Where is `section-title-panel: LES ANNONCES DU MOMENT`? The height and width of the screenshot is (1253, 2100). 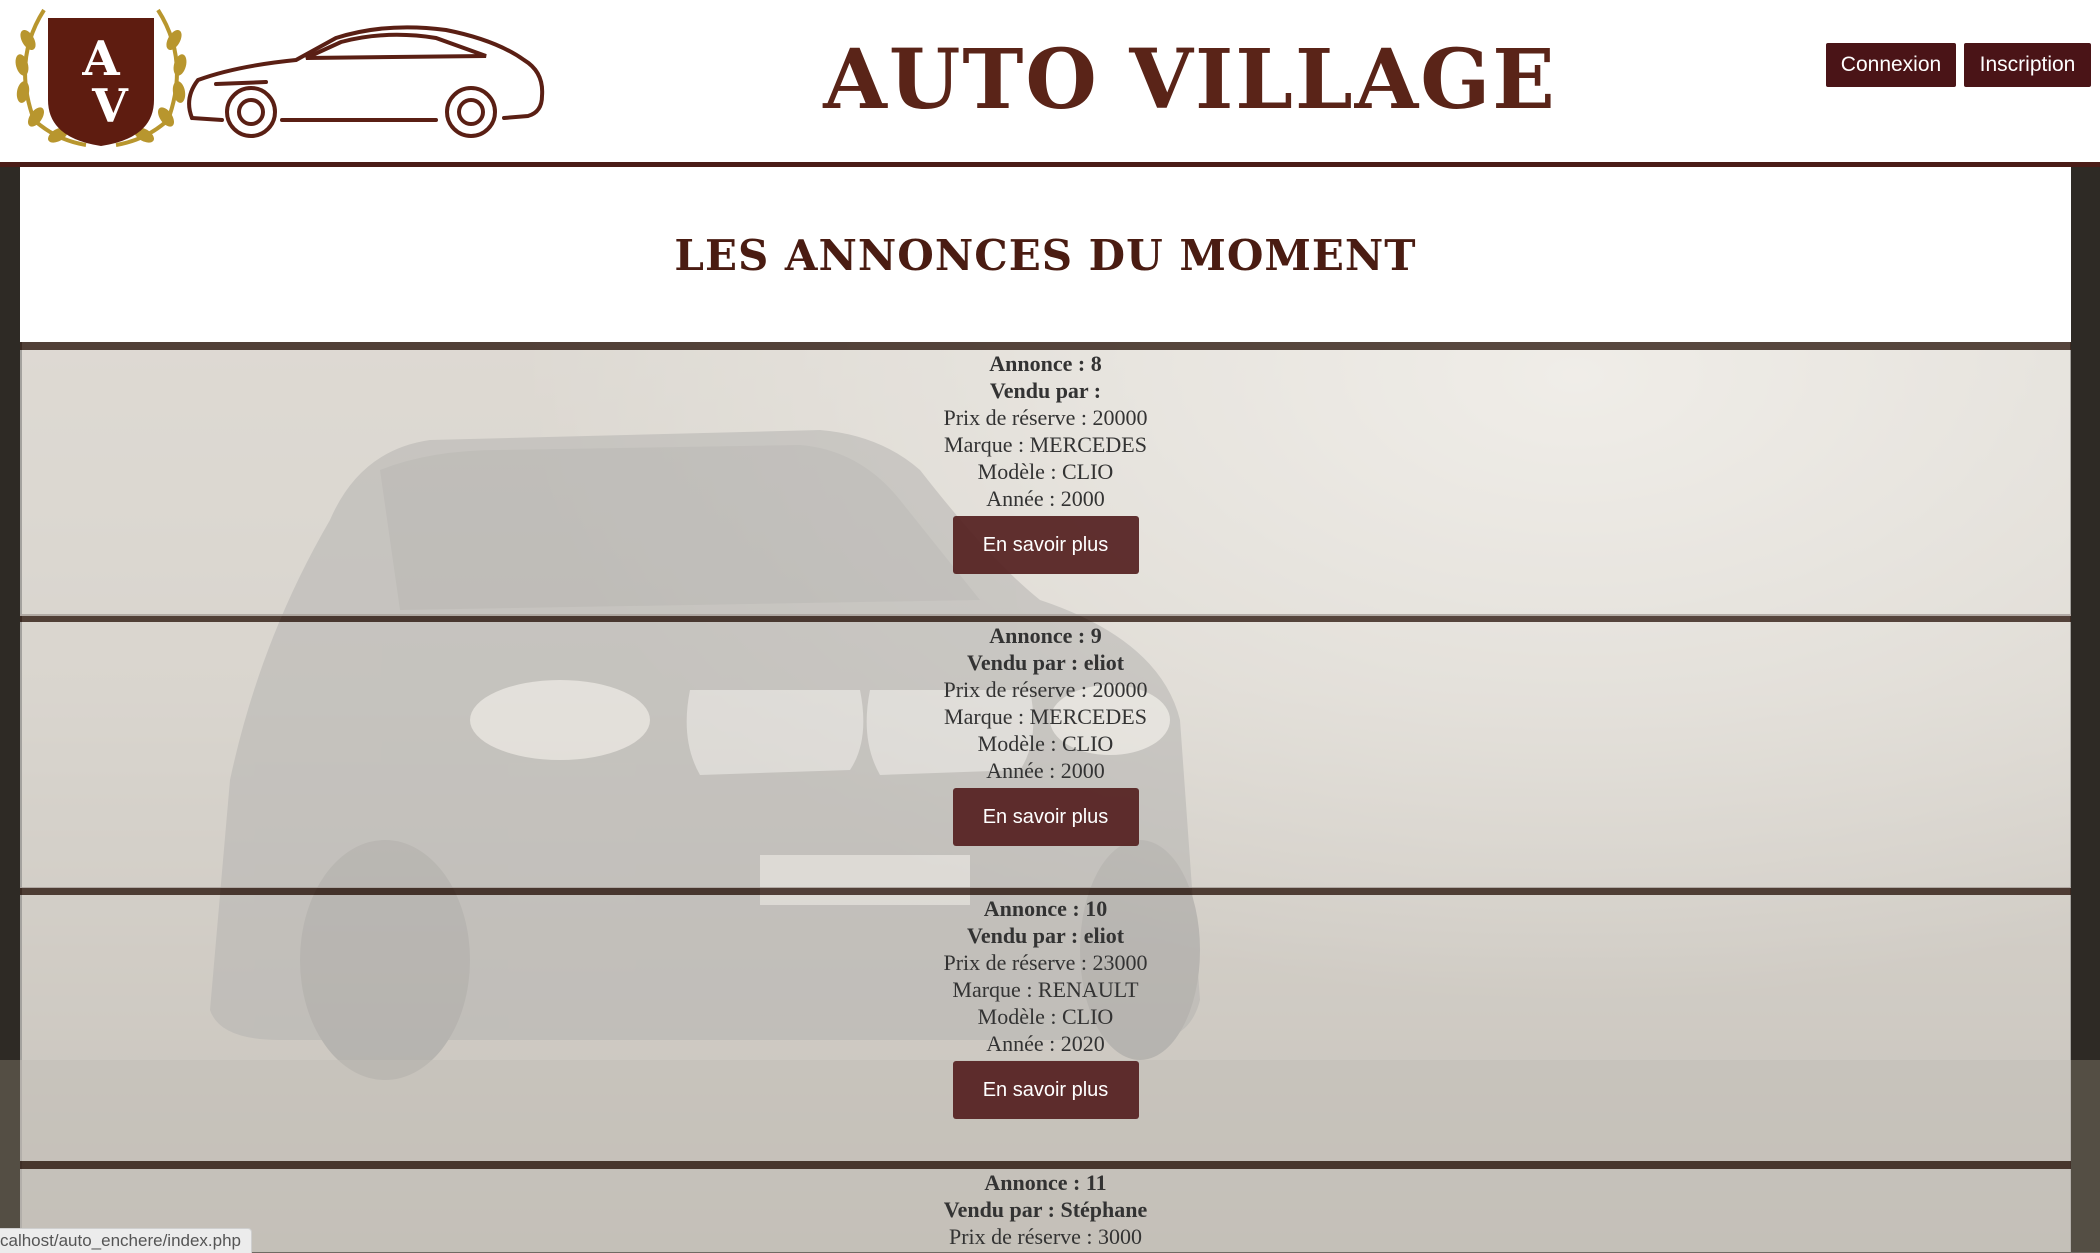
section-title-panel: LES ANNONCES DU MOMENT is located at coordinates (1045, 254).